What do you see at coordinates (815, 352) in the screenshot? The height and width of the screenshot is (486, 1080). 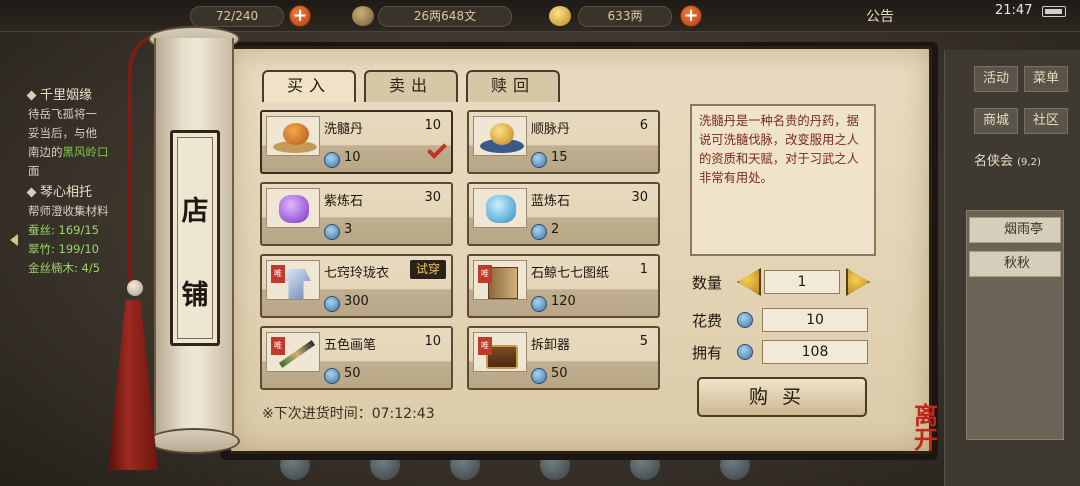 I see `owned-value: 108` at bounding box center [815, 352].